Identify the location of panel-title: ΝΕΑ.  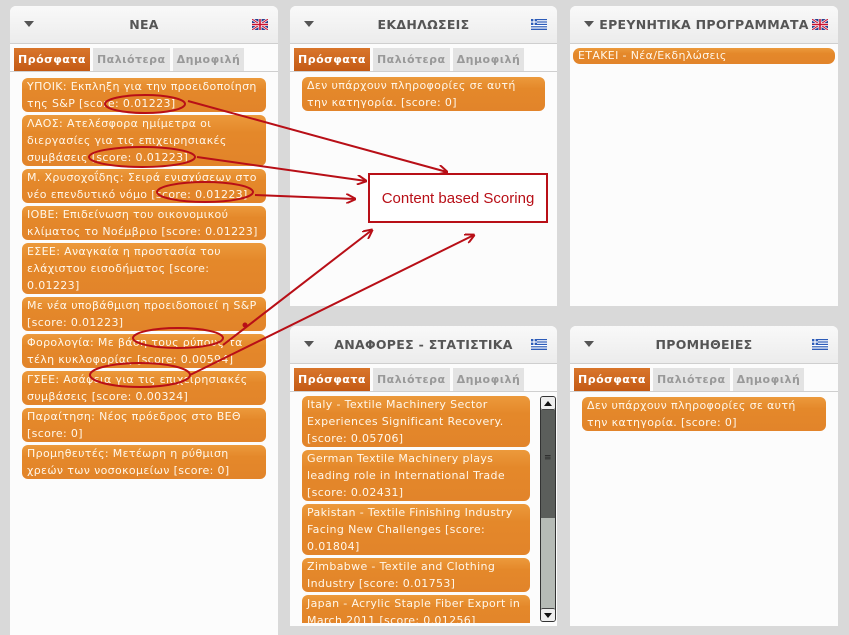
(144, 24).